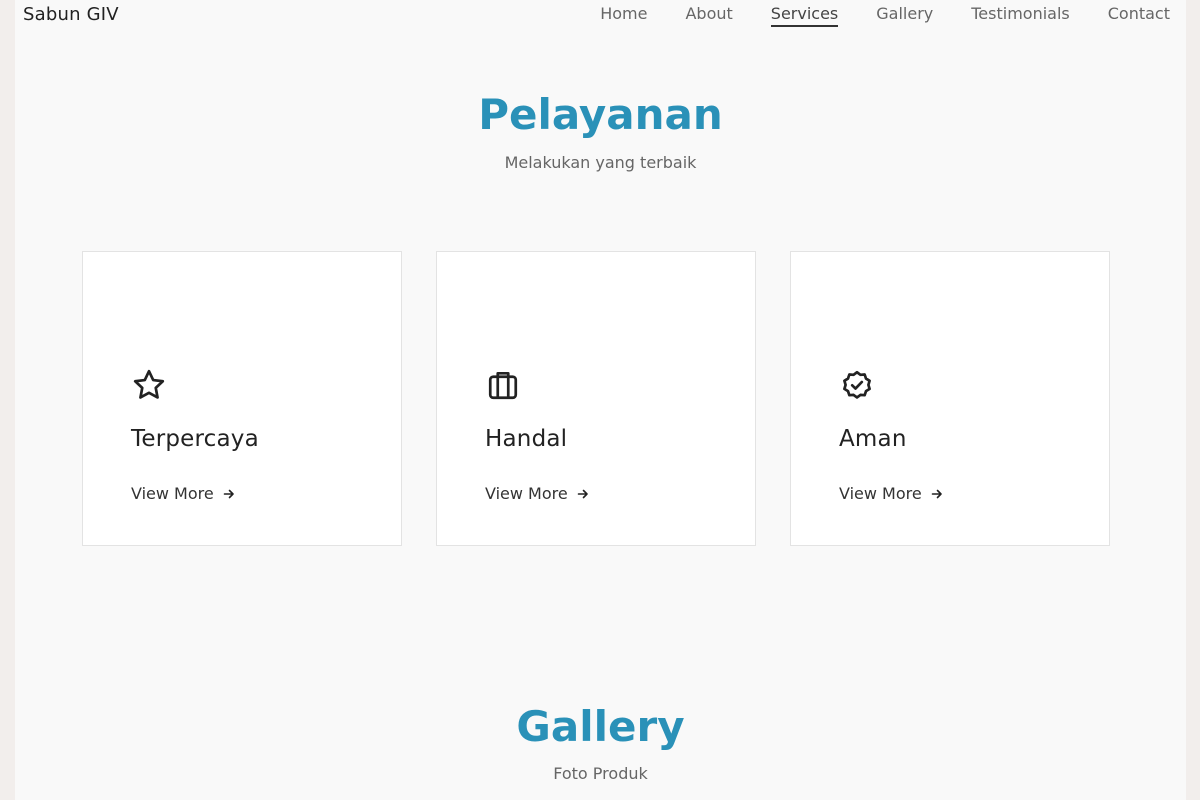  Describe the element at coordinates (623, 15) in the screenshot. I see `nav-link-home: Home` at that location.